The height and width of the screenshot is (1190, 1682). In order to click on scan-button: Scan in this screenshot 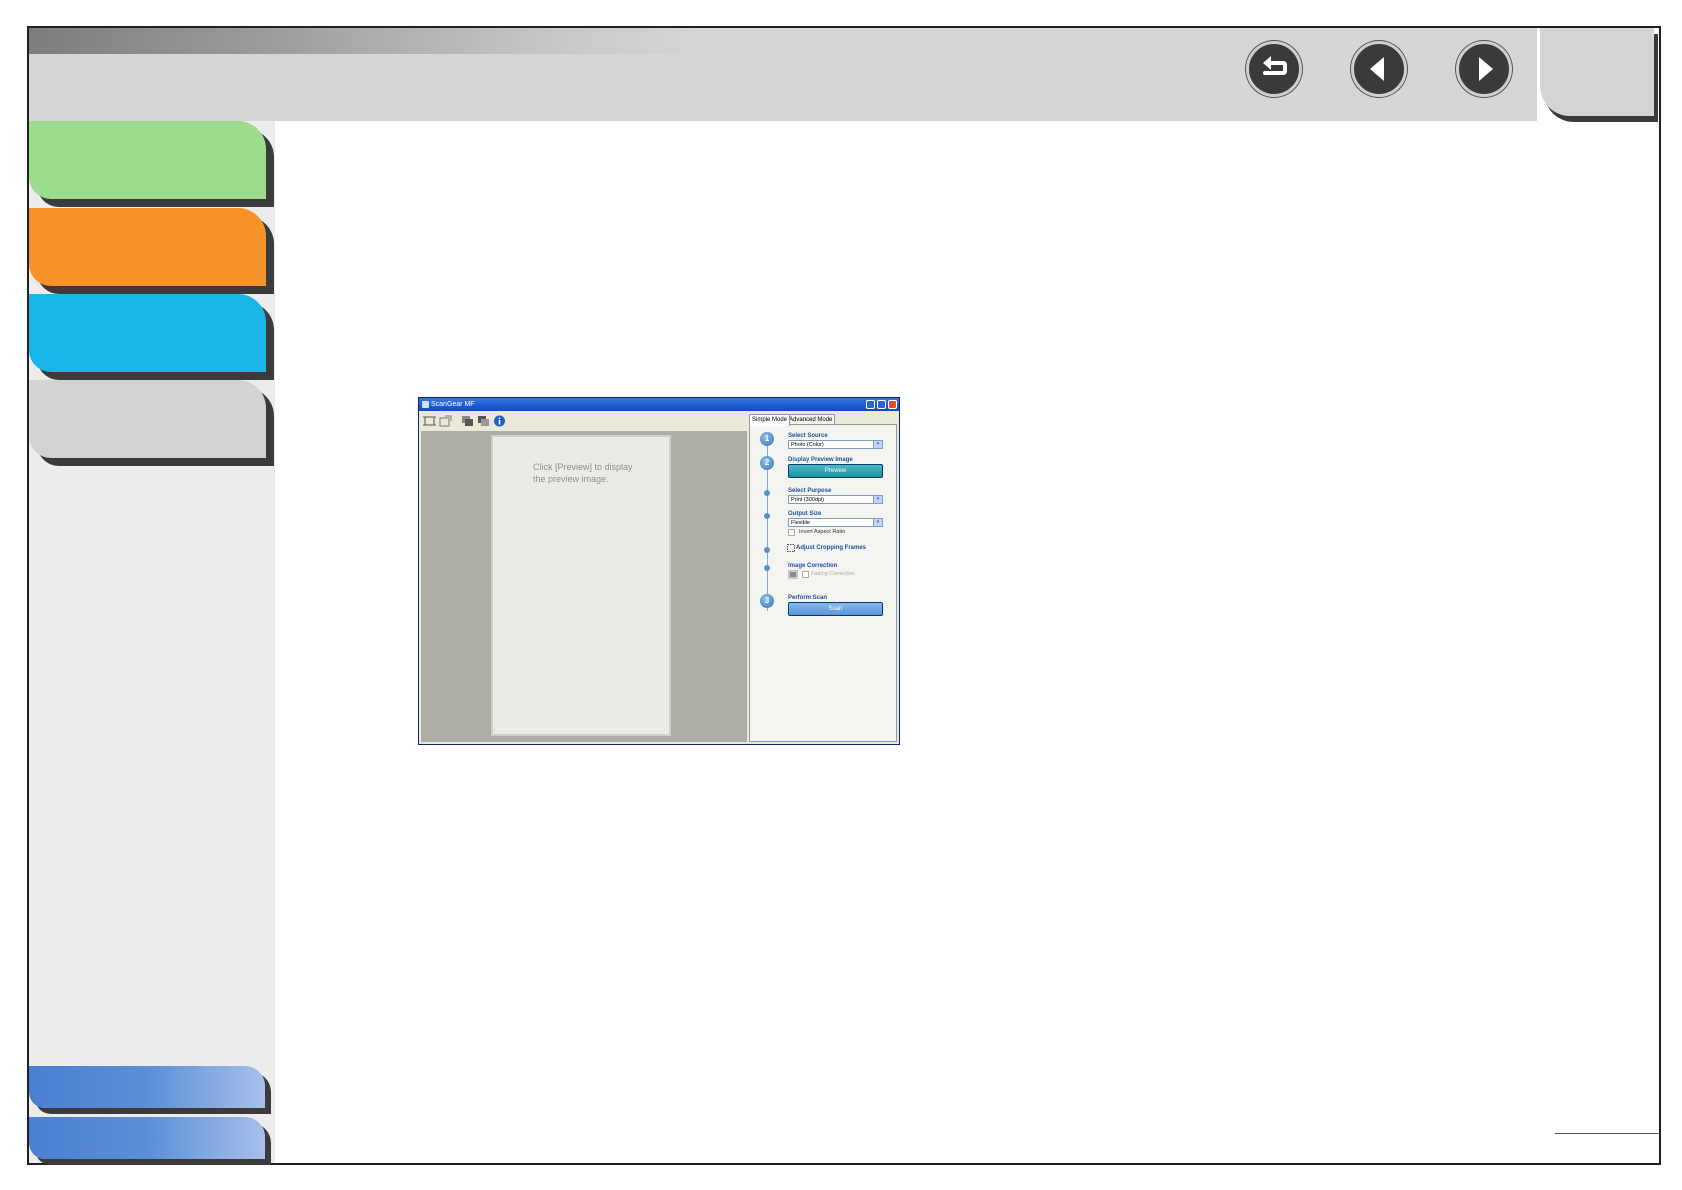, I will do `click(835, 609)`.